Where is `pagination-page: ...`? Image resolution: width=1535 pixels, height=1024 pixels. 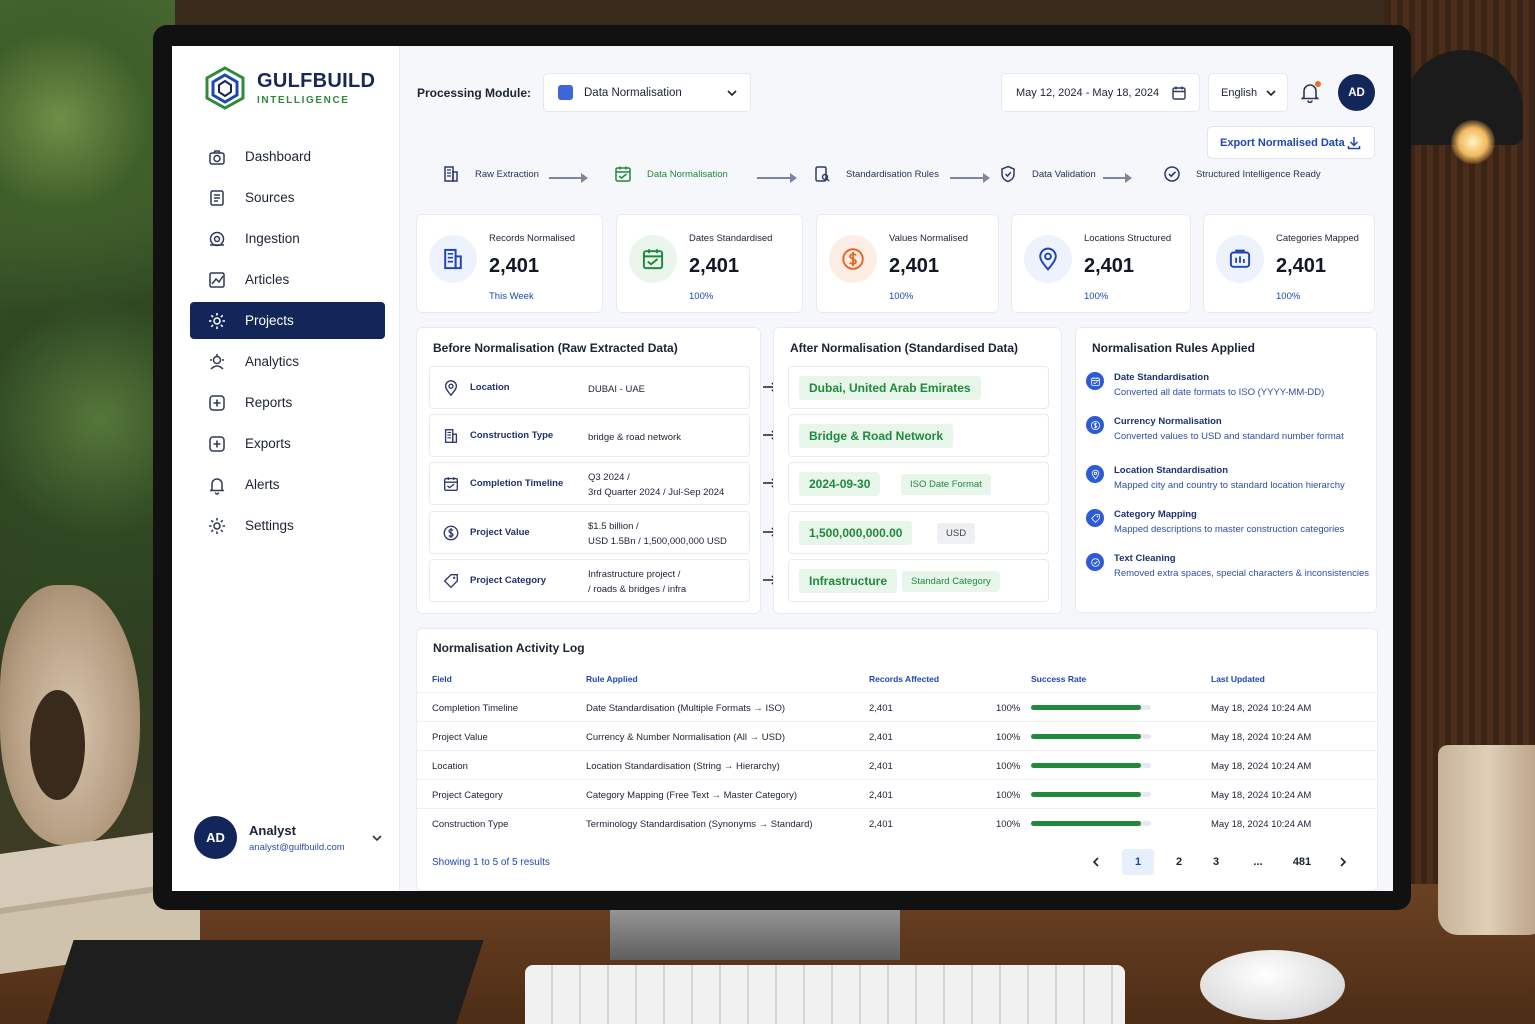 pagination-page: ... is located at coordinates (1258, 862).